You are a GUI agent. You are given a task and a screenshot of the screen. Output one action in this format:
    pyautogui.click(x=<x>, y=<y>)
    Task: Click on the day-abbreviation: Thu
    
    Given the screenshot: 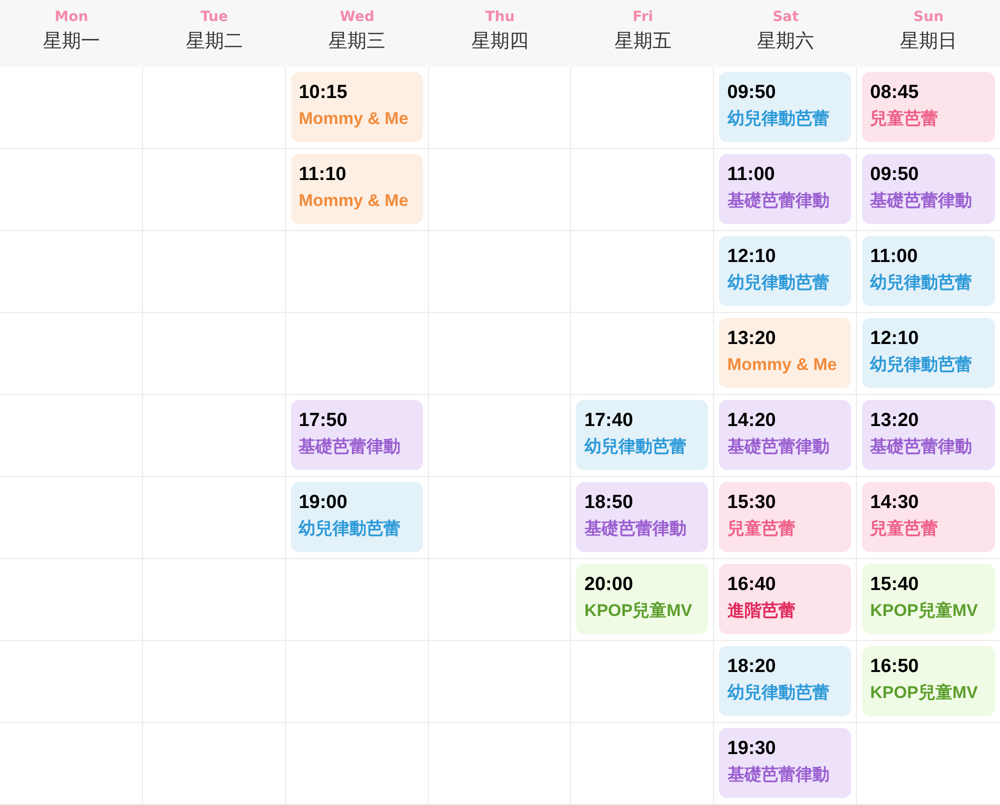 What is the action you would take?
    pyautogui.click(x=500, y=17)
    